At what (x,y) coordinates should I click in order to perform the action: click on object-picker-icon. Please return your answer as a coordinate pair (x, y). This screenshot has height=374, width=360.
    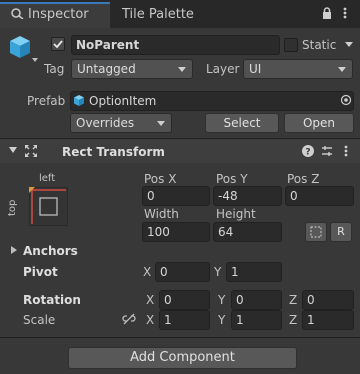
    Looking at the image, I should click on (346, 100).